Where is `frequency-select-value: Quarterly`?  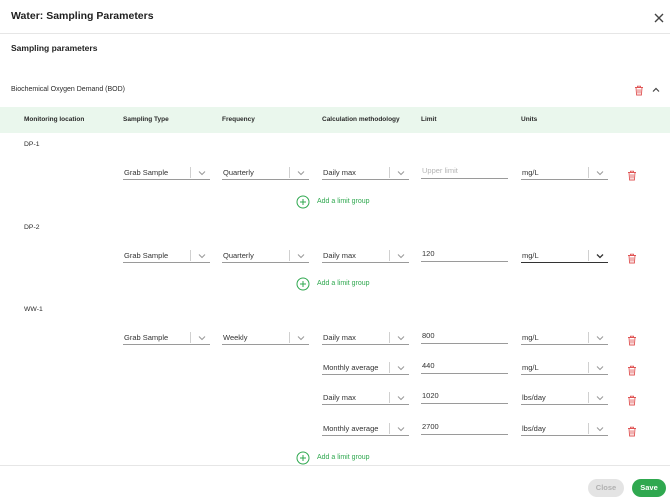
frequency-select-value: Quarterly is located at coordinates (238, 255).